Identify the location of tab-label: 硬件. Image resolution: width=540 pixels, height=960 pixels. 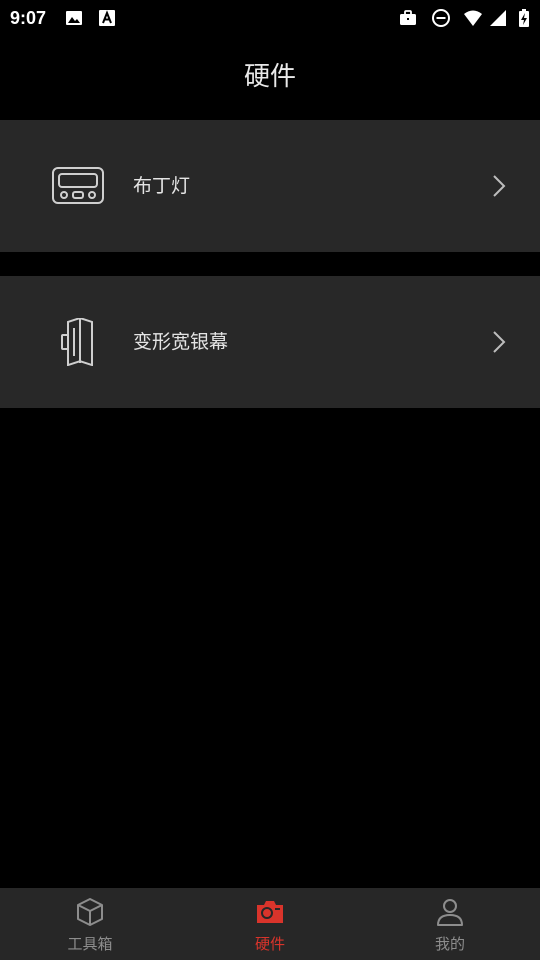
(269, 944).